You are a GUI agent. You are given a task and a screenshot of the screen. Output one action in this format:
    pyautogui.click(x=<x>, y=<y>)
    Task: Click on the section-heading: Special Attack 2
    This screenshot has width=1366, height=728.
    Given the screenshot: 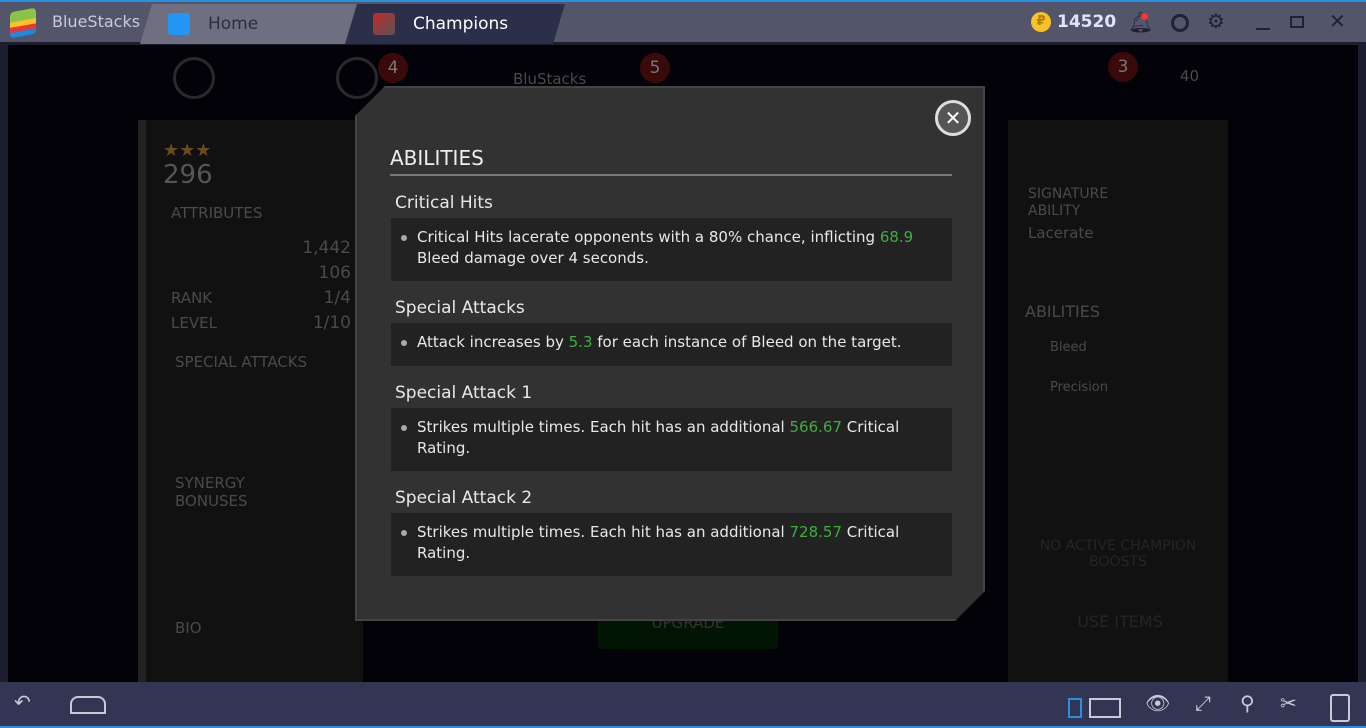 What is the action you would take?
    pyautogui.click(x=464, y=498)
    